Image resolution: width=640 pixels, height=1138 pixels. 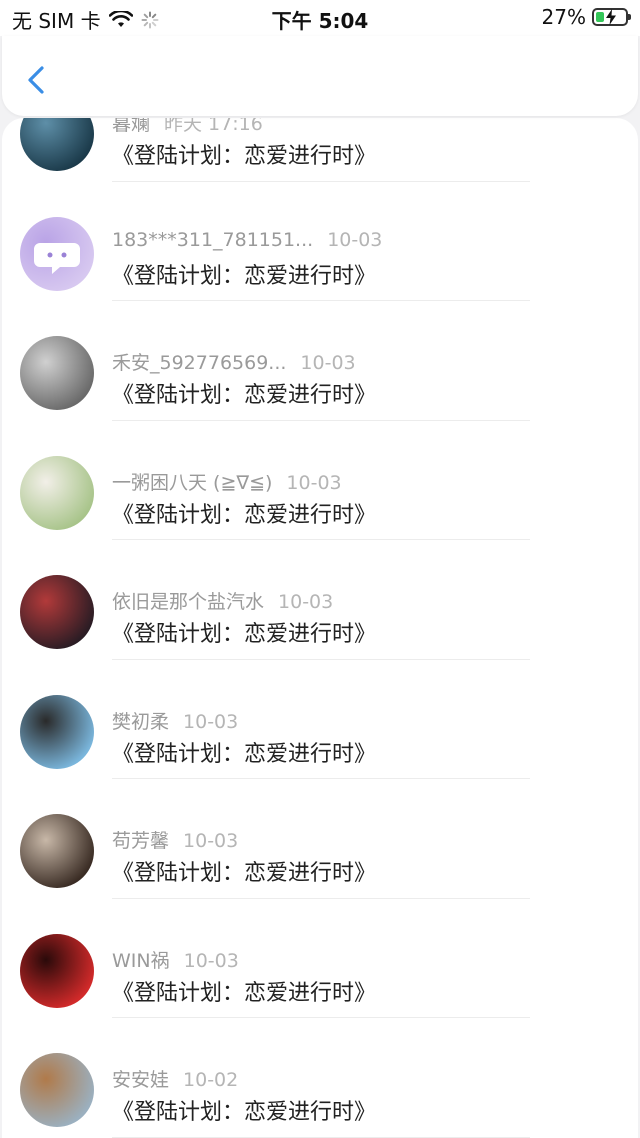 What do you see at coordinates (211, 1080) in the screenshot?
I see `comment-time: 10-02` at bounding box center [211, 1080].